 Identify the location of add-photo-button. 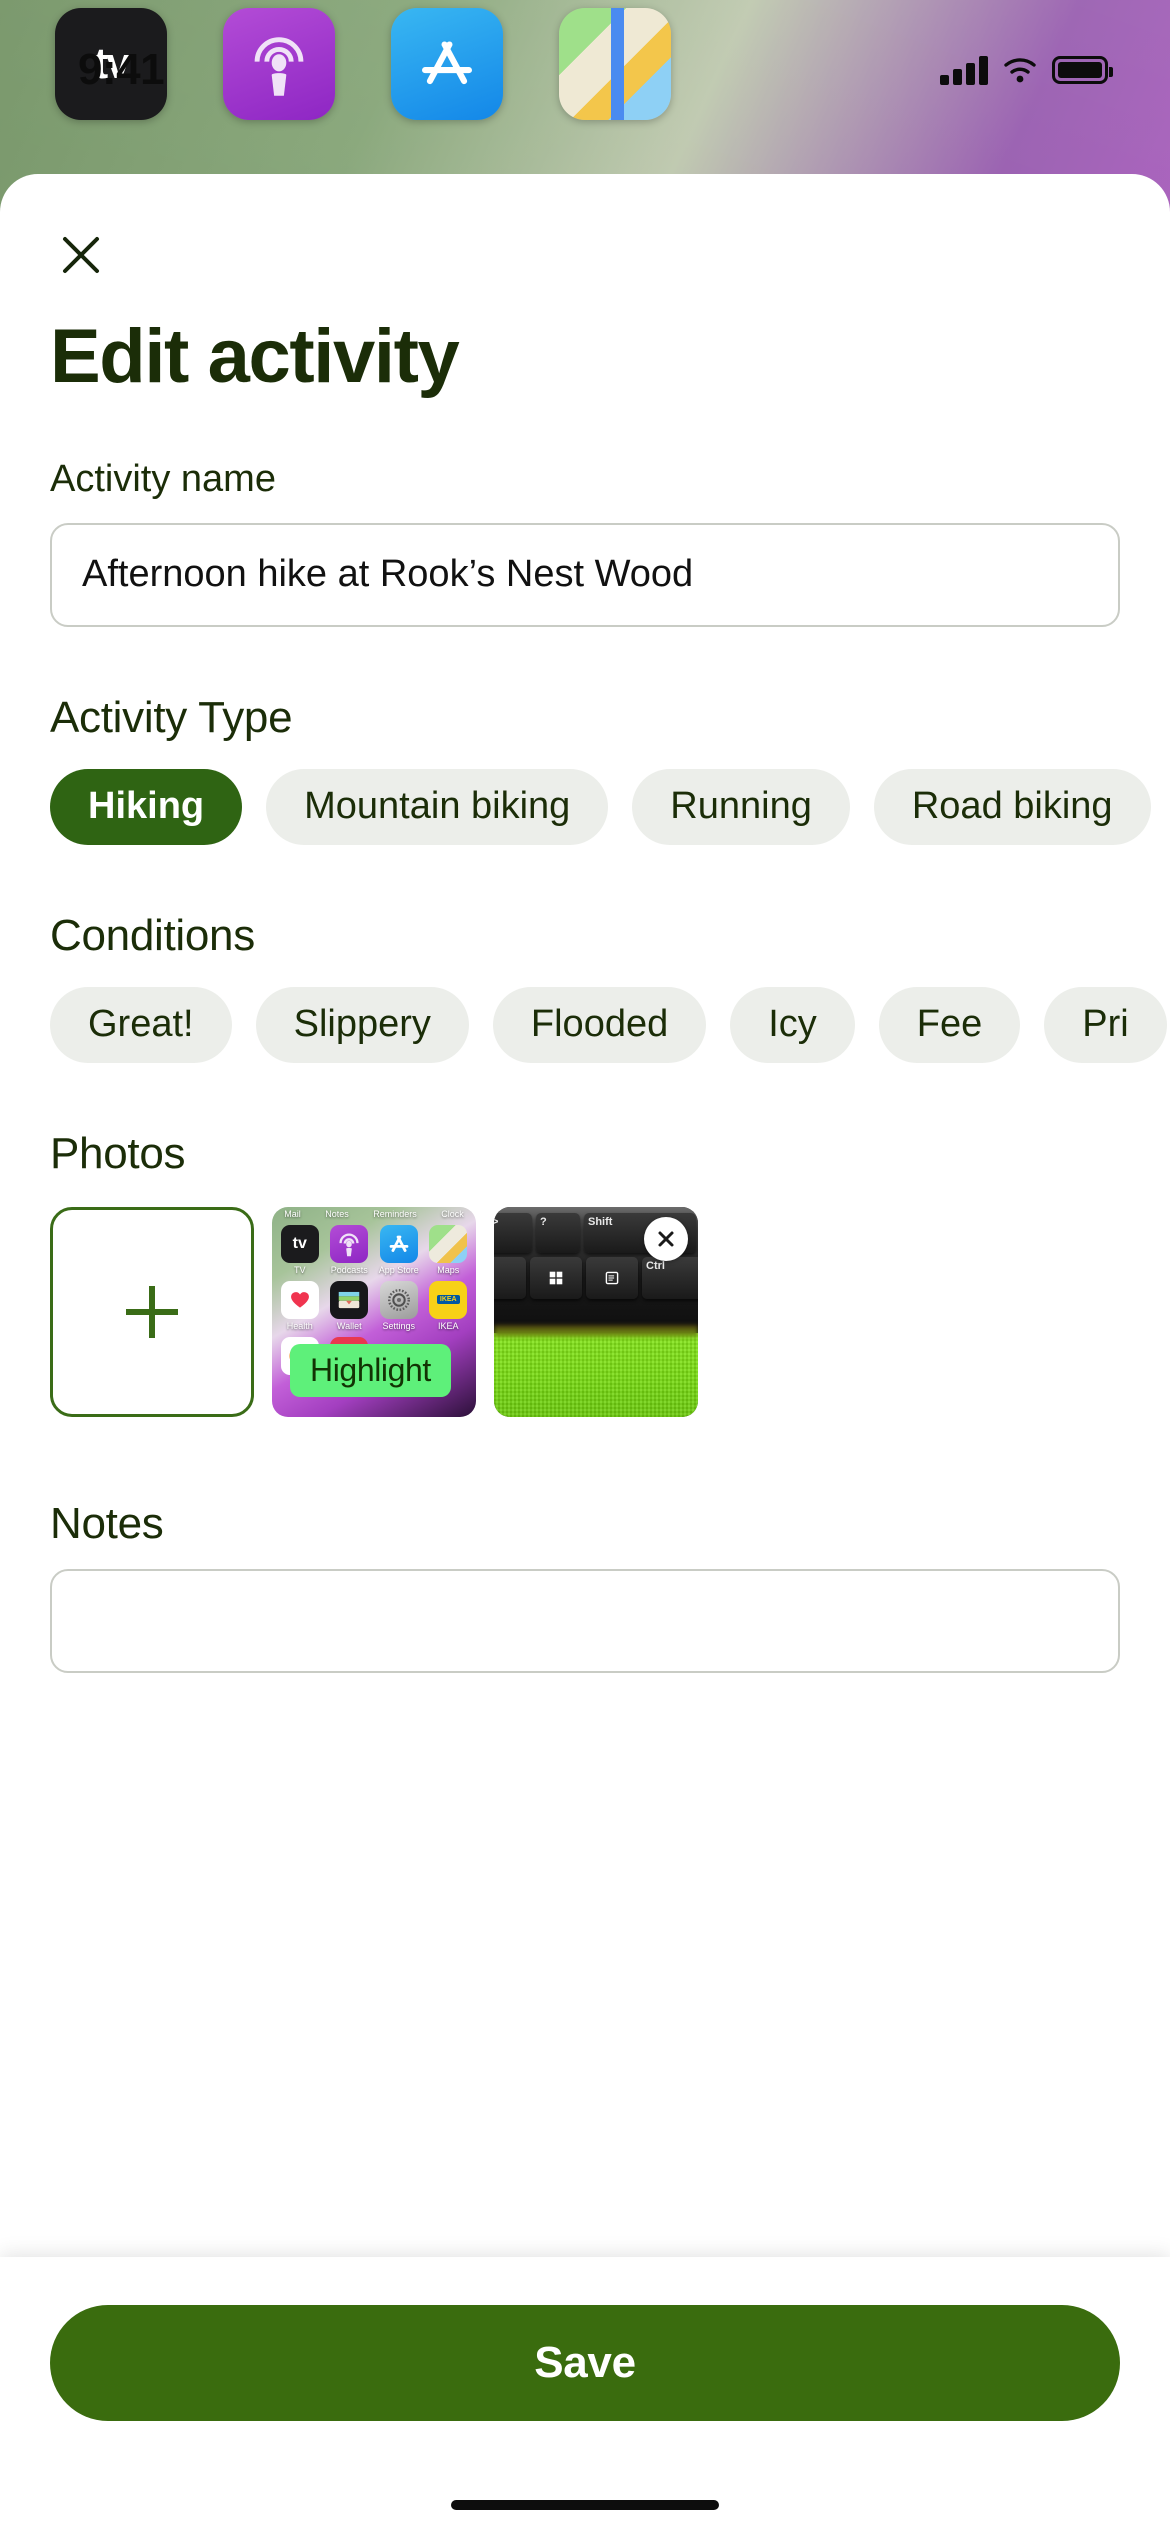
(152, 1311).